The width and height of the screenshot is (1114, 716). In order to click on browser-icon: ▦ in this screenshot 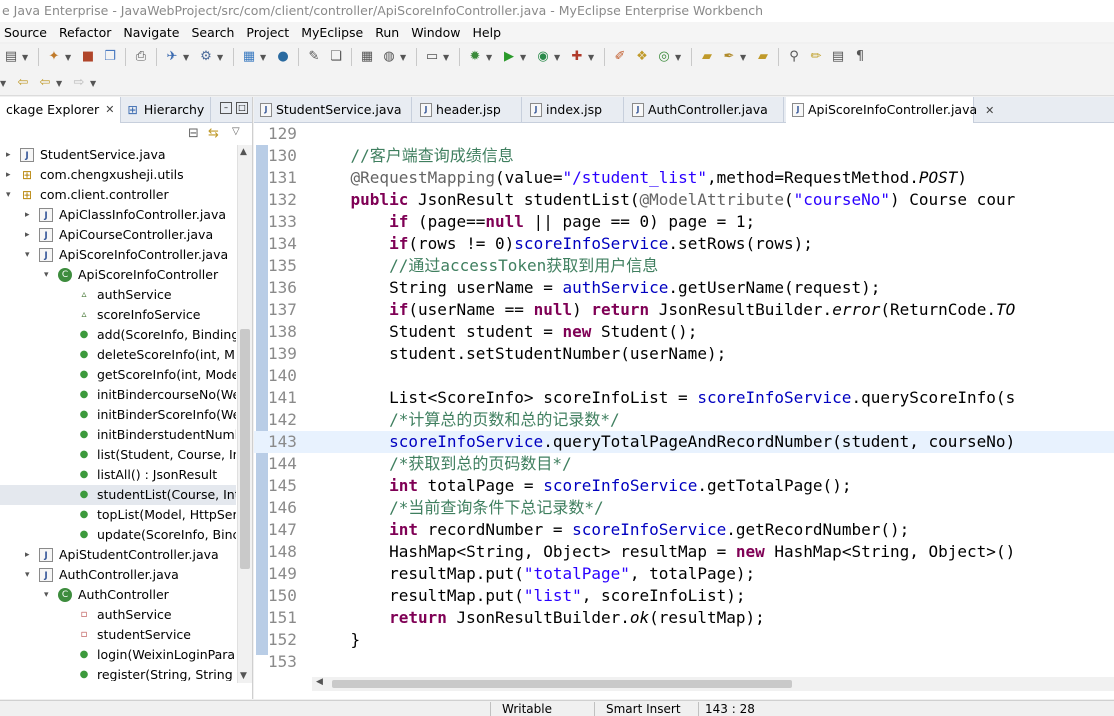, I will do `click(249, 57)`.